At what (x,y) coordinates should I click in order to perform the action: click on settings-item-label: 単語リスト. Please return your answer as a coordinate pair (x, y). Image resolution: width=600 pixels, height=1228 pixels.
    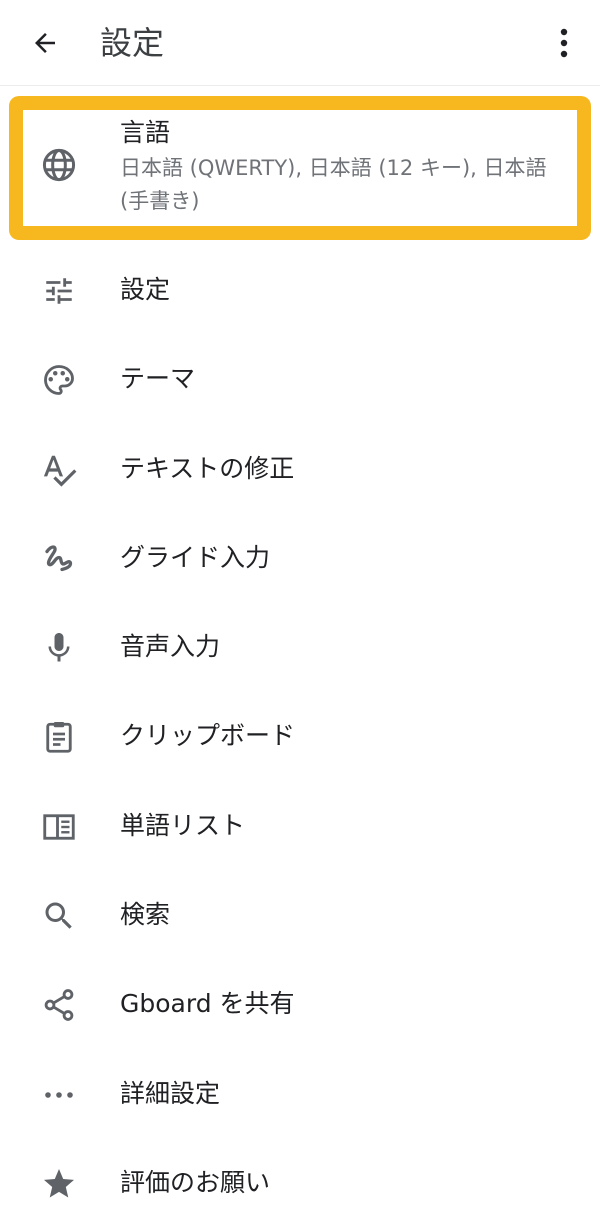
    Looking at the image, I should click on (183, 825).